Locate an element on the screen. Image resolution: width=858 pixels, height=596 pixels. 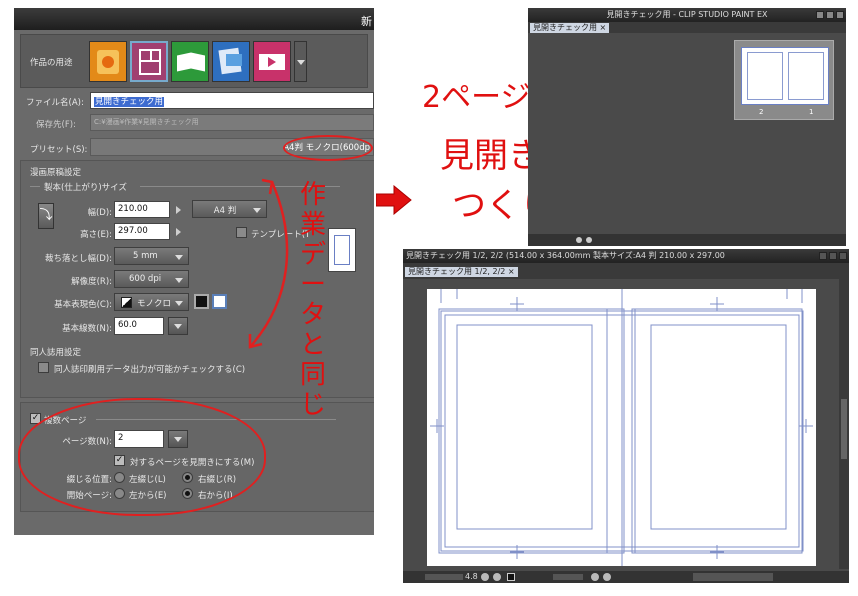
top-window-tab: 見開きチェック用 × is located at coordinates (570, 28).